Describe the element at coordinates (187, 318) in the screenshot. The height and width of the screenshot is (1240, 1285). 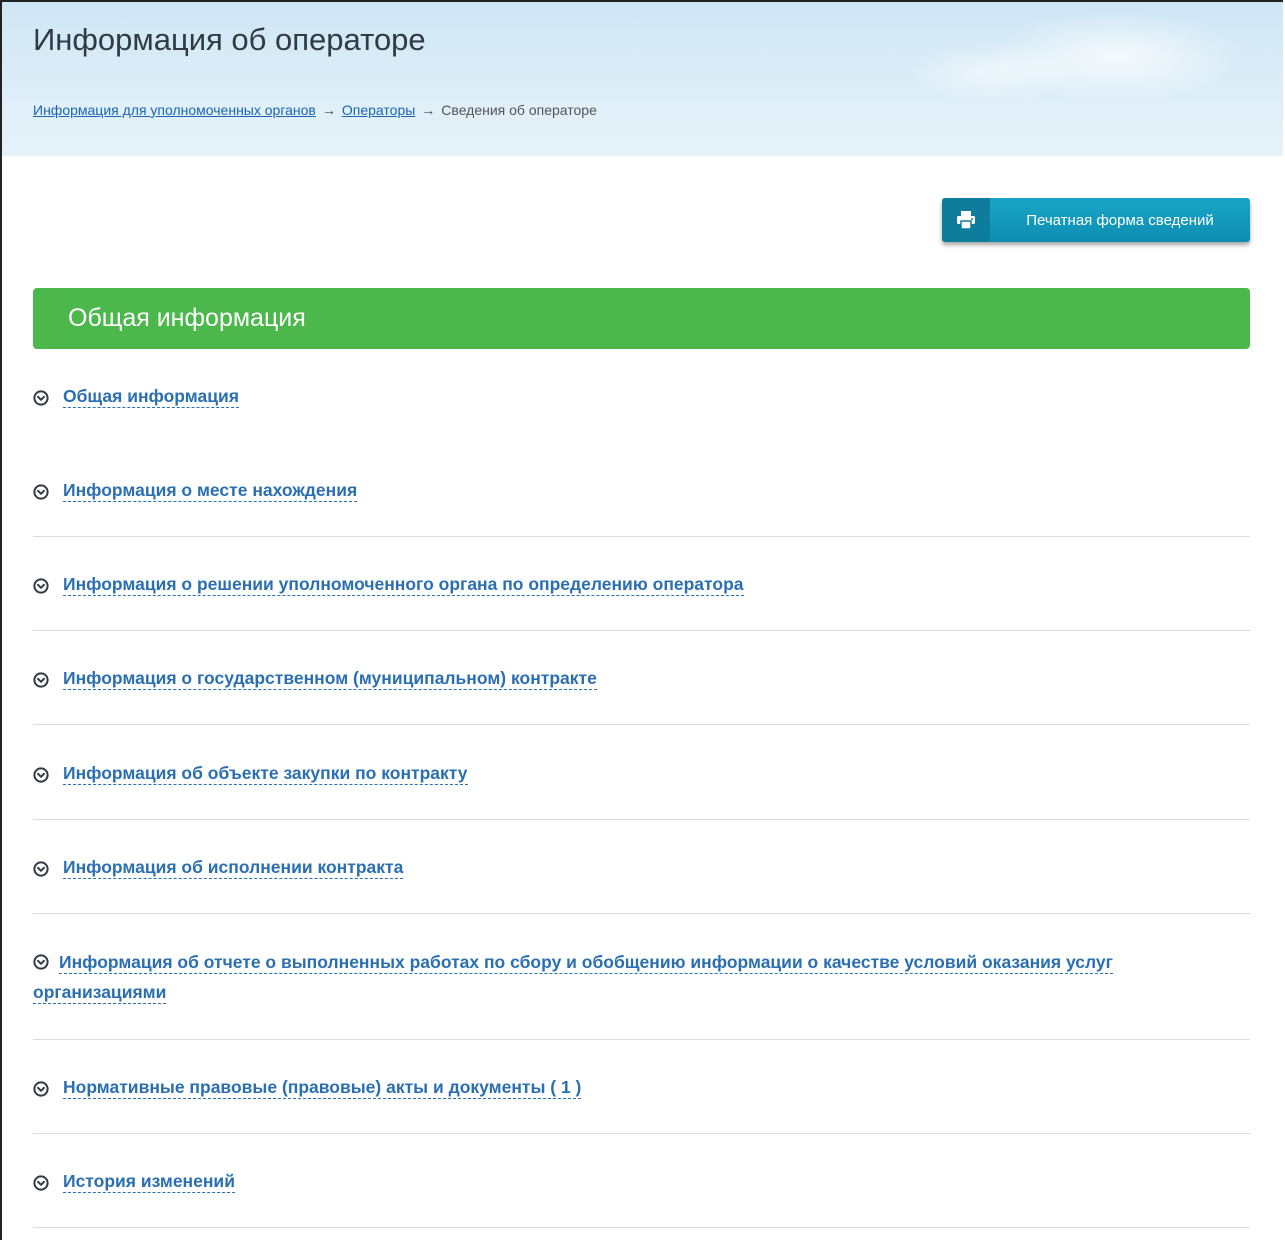
I see `section-title: Общая информация` at that location.